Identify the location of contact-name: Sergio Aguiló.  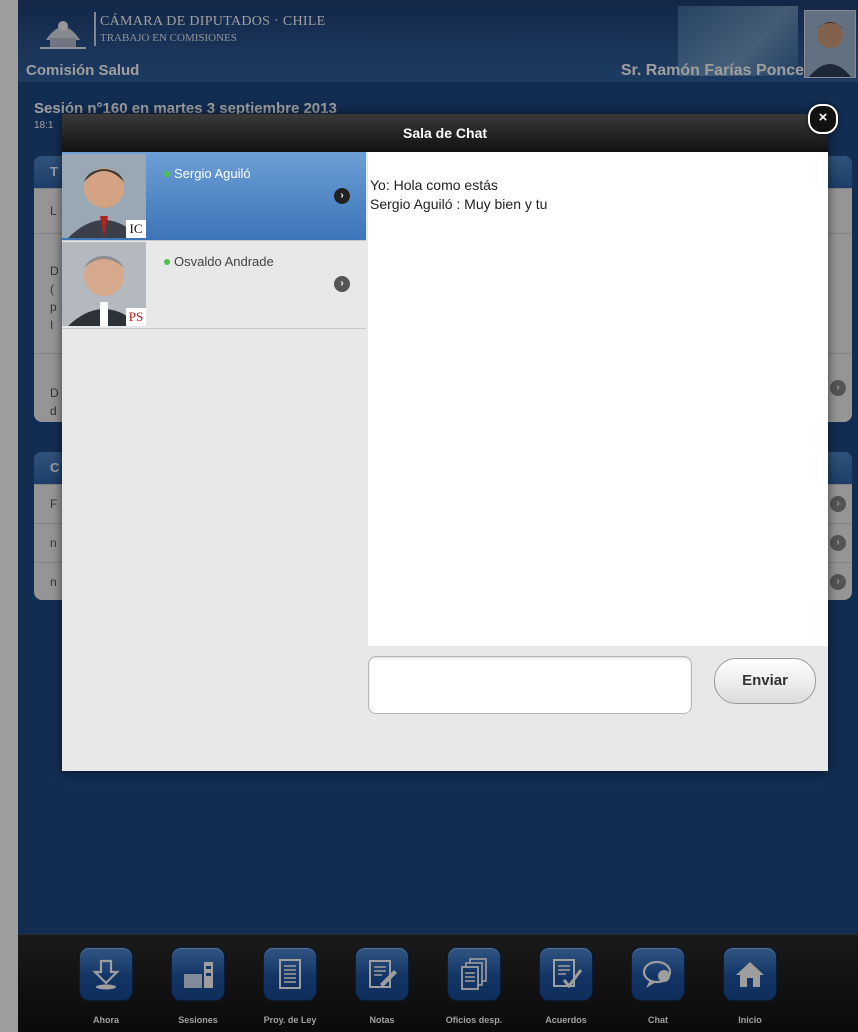
(212, 173).